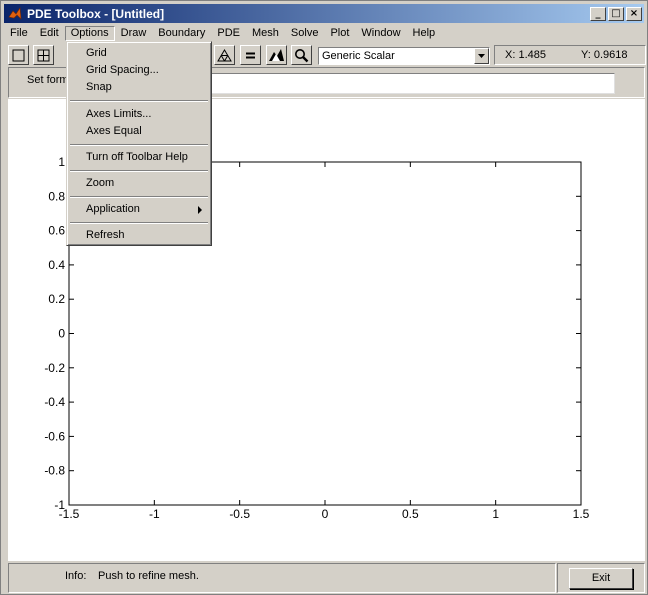 This screenshot has height=595, width=648. I want to click on y-tick-label: 0, so click(61, 334).